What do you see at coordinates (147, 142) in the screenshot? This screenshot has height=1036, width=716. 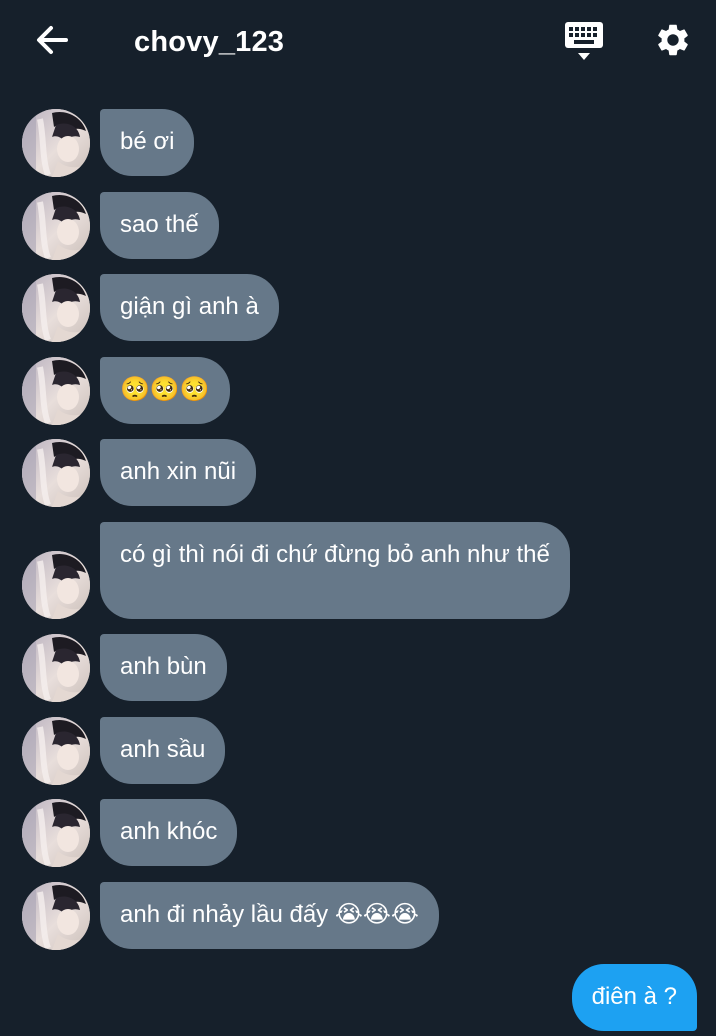 I see `incoming-message-bubble: bé ơi` at bounding box center [147, 142].